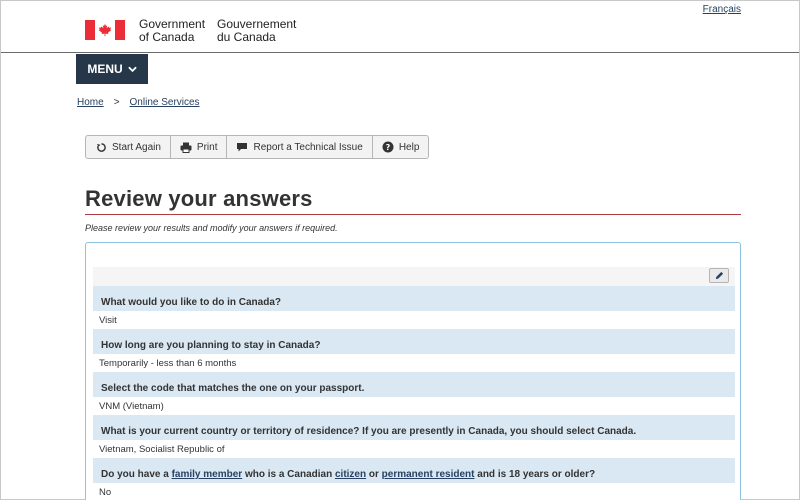 The width and height of the screenshot is (800, 500). I want to click on start-again-label: Start Again, so click(136, 147).